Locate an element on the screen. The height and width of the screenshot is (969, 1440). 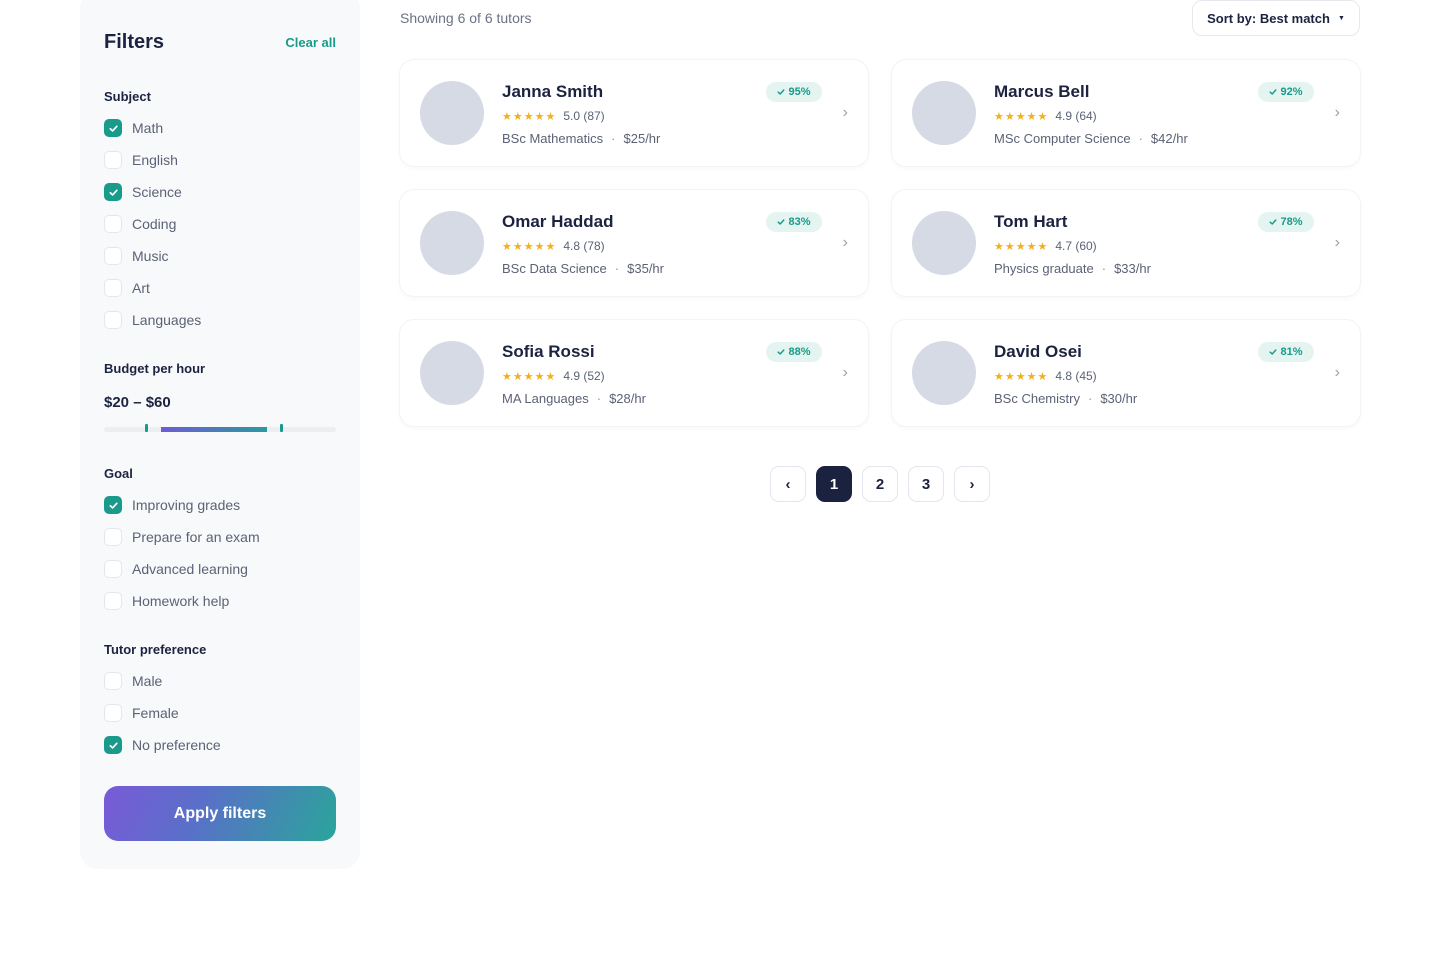
goal-option: Homework help is located at coordinates (166, 601).